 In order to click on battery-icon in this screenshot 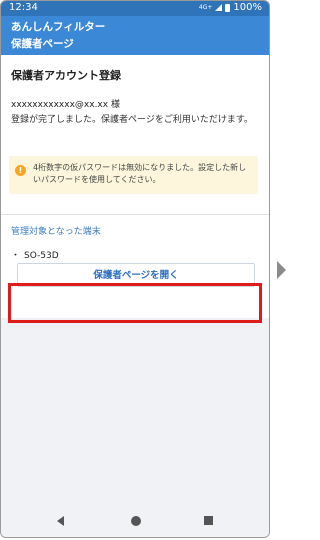, I will do `click(228, 7)`.